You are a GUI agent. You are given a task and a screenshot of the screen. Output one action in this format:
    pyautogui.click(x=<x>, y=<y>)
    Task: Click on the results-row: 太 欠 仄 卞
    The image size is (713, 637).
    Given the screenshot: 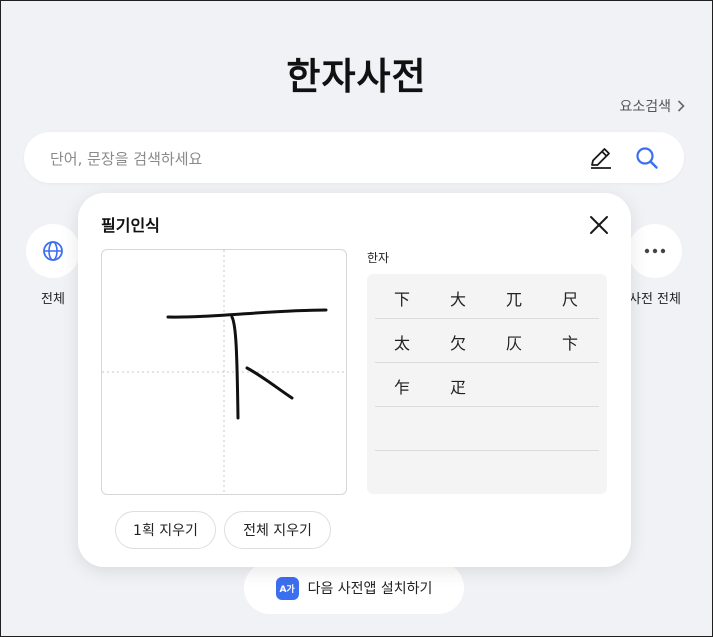 What is the action you would take?
    pyautogui.click(x=487, y=340)
    